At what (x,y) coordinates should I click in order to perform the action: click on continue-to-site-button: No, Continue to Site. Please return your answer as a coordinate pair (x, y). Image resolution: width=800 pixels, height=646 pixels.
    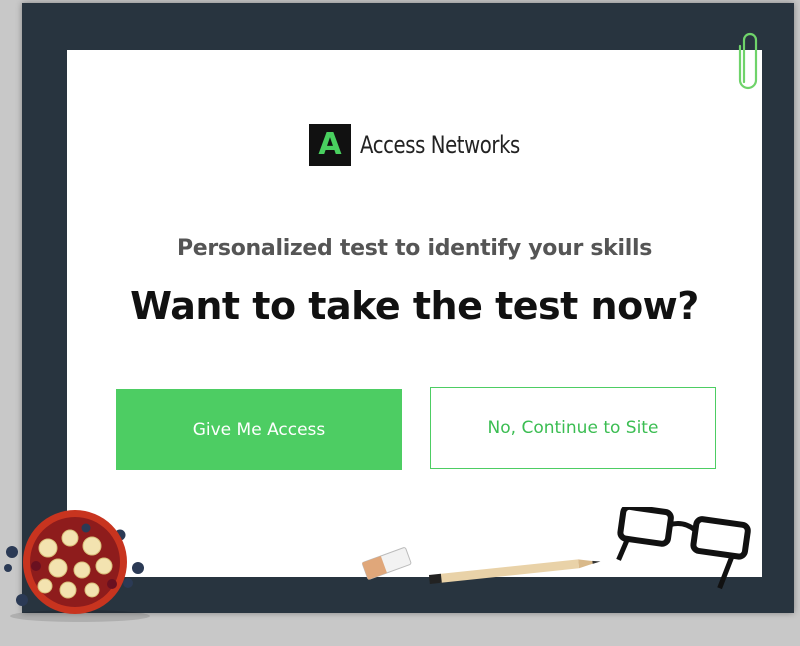
    Looking at the image, I should click on (573, 428).